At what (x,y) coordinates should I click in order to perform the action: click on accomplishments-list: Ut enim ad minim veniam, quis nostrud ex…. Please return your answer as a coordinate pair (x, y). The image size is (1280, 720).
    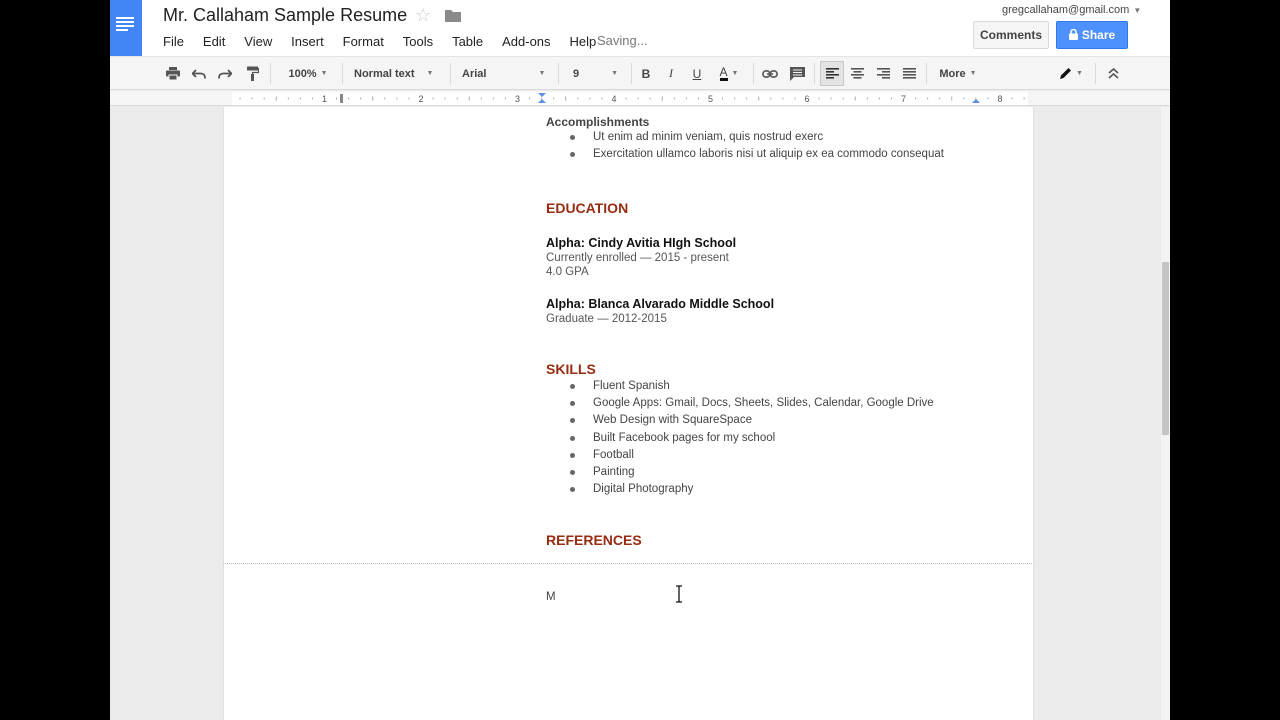
    Looking at the image, I should click on (756, 146).